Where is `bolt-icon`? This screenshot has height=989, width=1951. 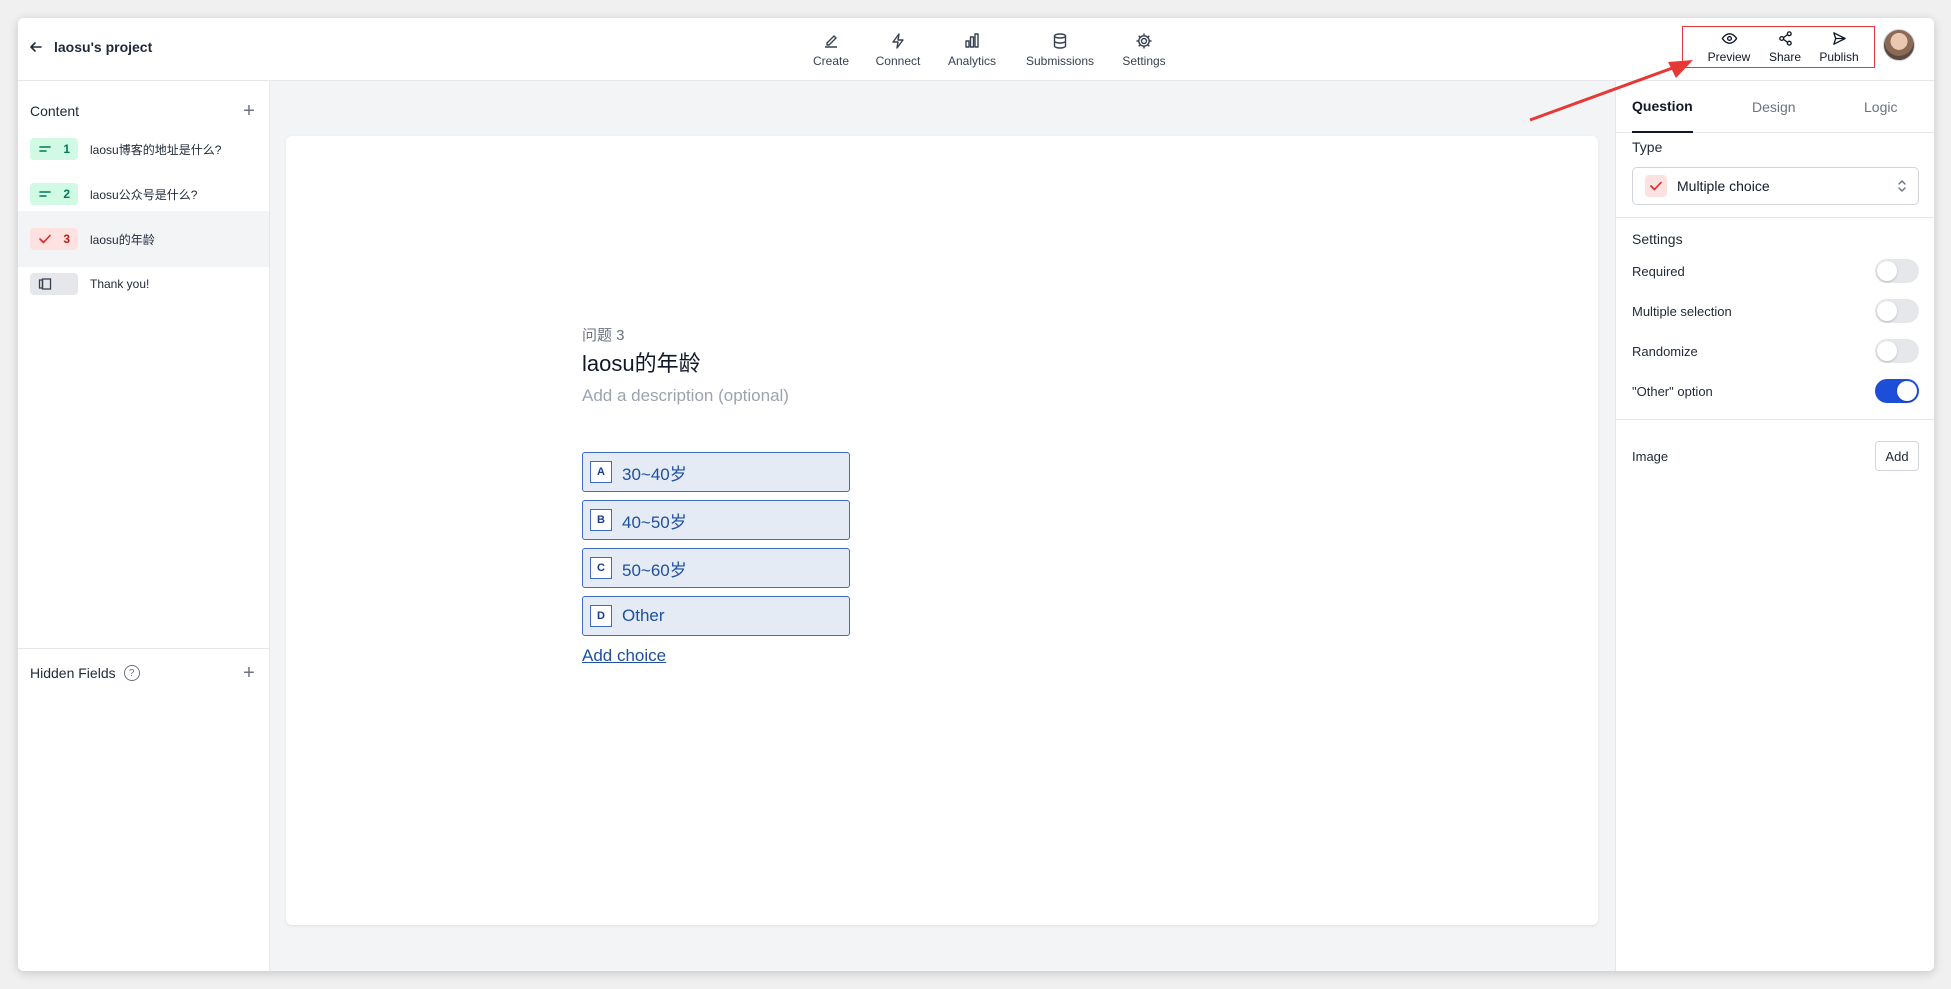 bolt-icon is located at coordinates (898, 41).